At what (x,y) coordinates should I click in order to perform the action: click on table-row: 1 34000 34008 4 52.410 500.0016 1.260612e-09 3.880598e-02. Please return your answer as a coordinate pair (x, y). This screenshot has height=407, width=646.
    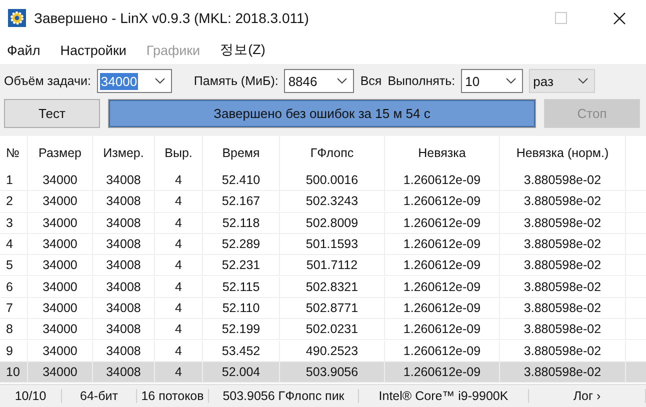
    Looking at the image, I should click on (323, 181).